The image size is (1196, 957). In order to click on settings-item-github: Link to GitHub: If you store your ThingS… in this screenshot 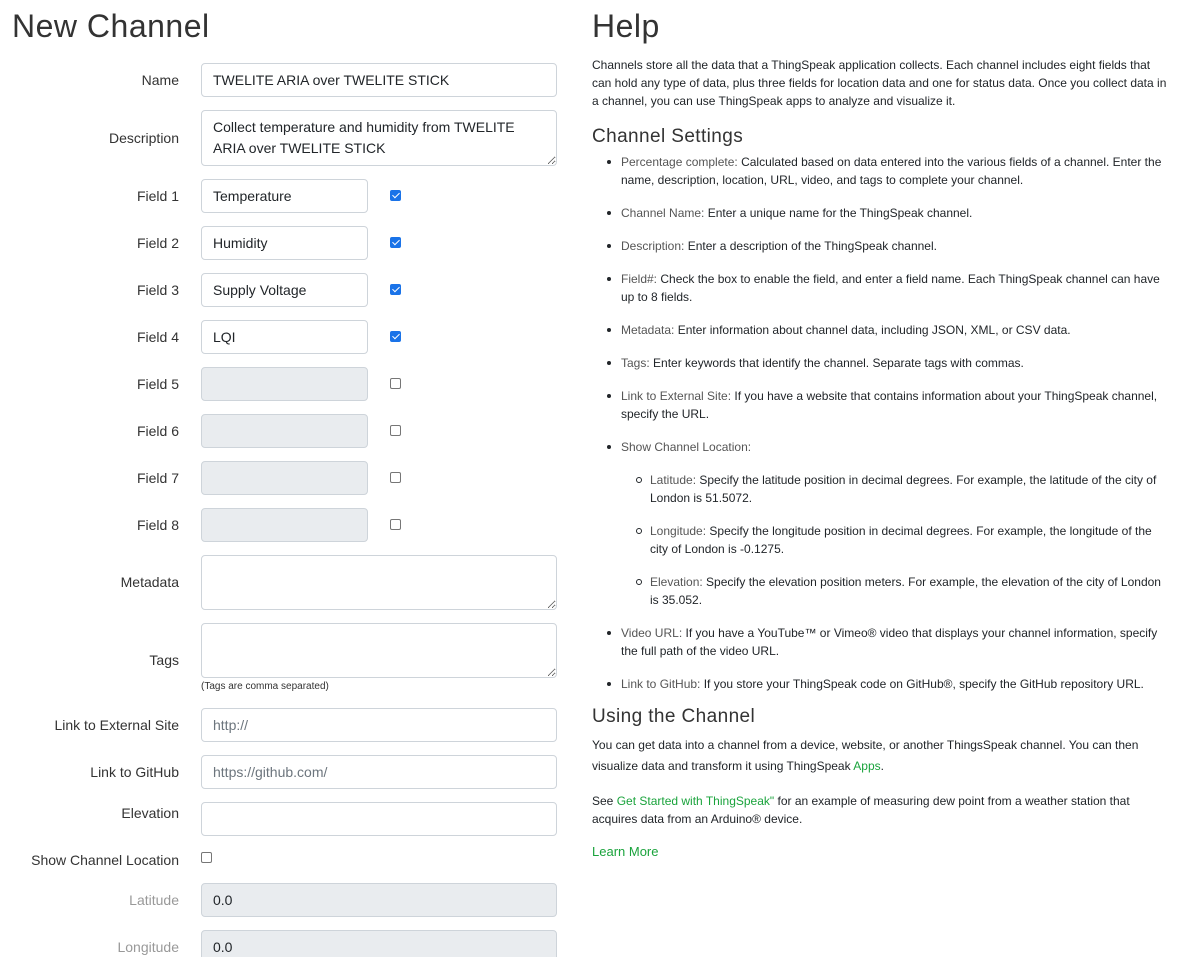, I will do `click(882, 684)`.